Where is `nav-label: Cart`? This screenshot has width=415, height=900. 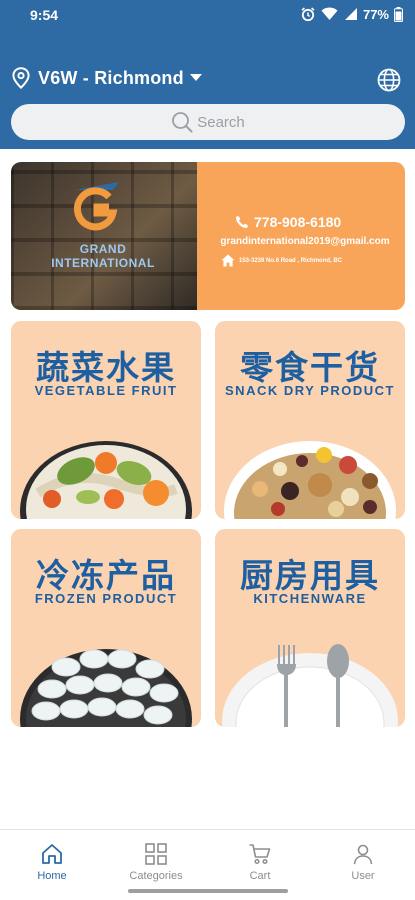 nav-label: Cart is located at coordinates (260, 876).